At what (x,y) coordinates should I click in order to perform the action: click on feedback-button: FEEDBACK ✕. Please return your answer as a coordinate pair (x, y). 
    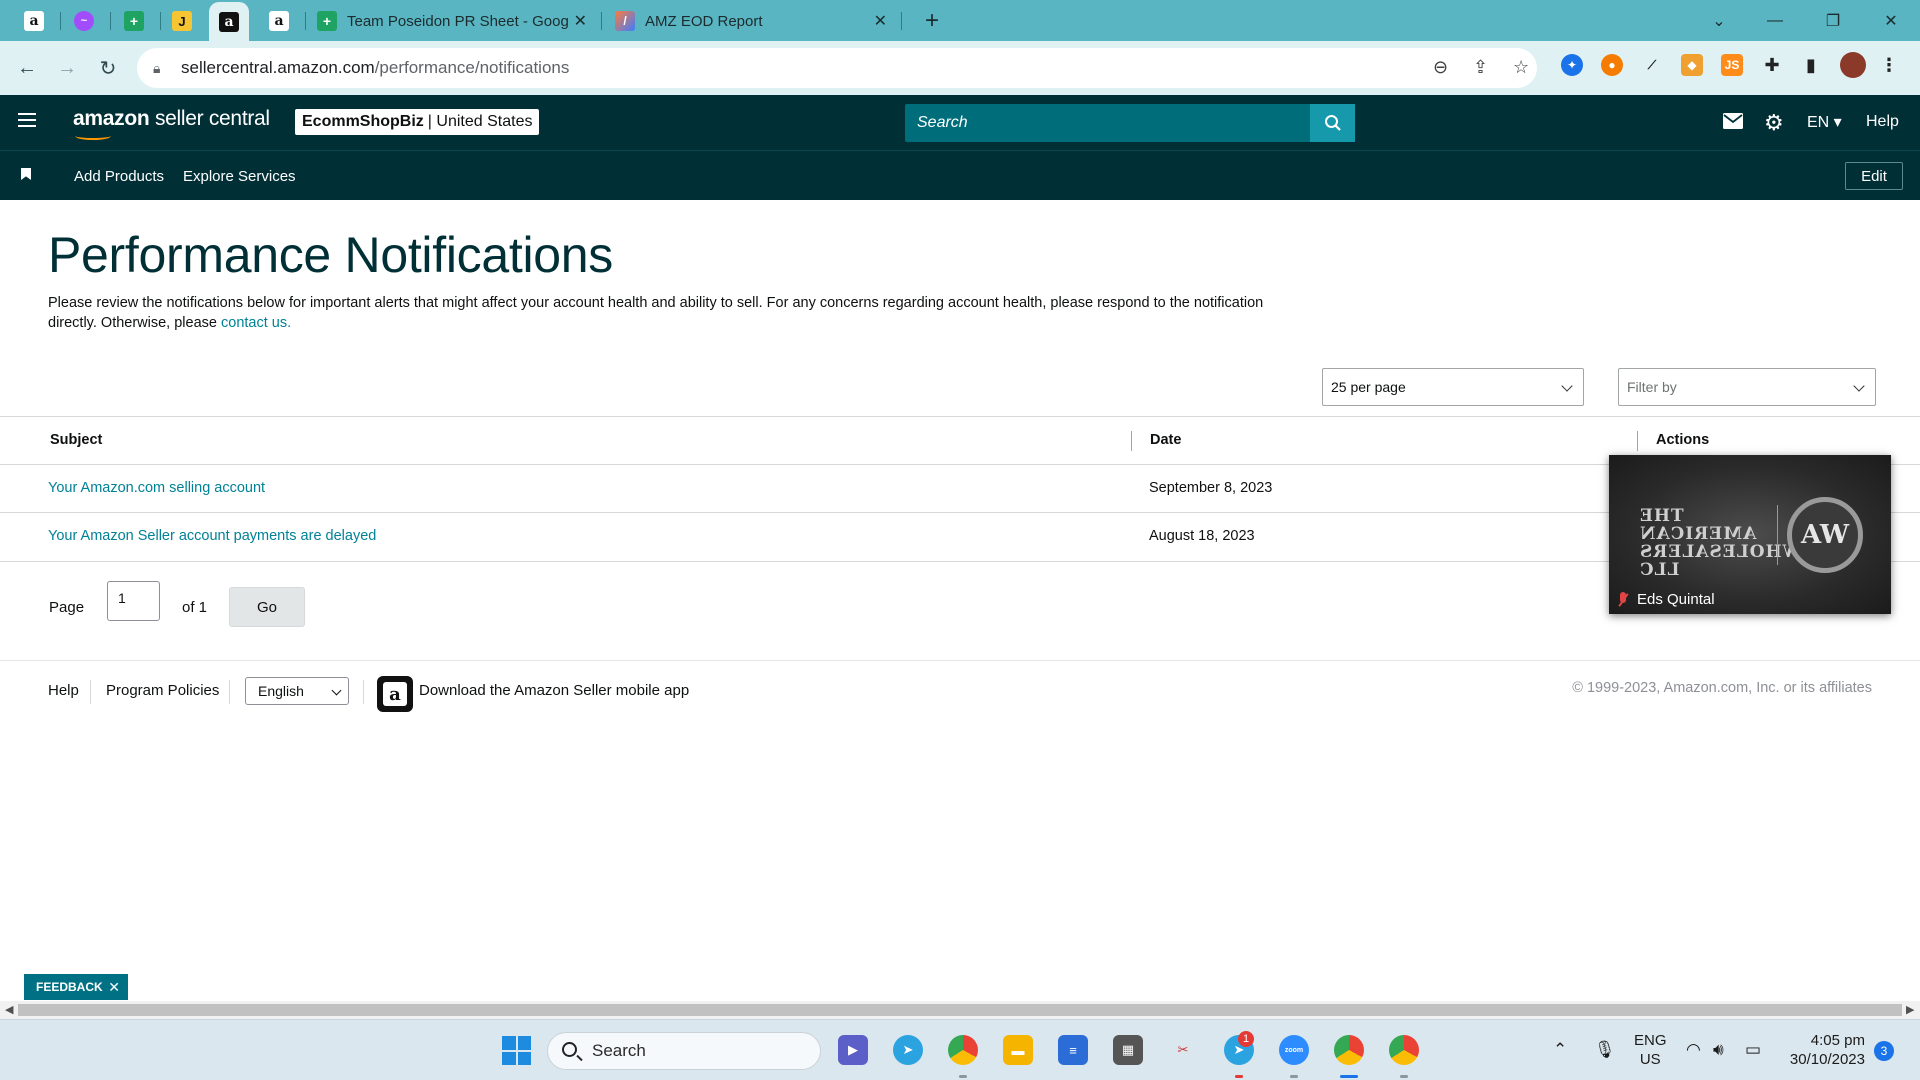
    Looking at the image, I should click on (76, 987).